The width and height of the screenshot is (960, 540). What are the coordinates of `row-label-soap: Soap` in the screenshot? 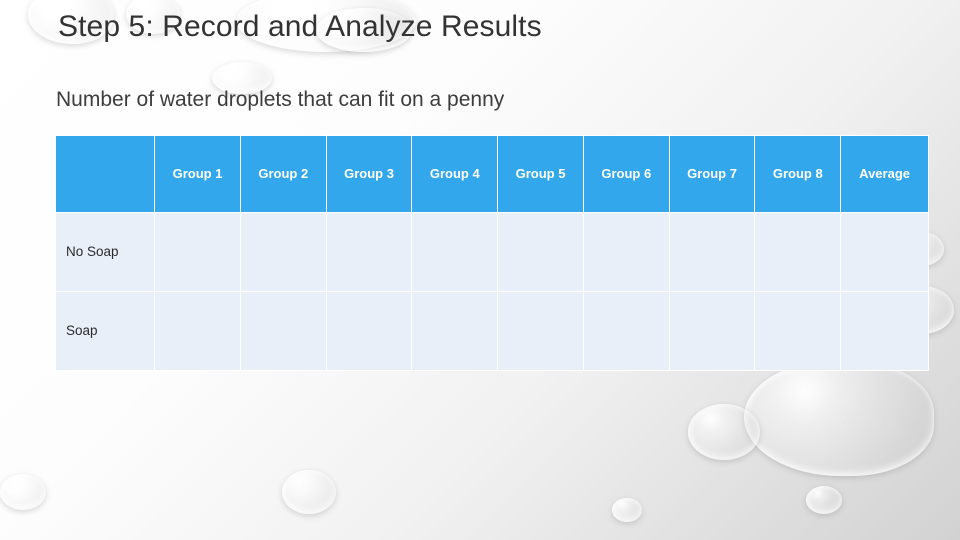 It's located at (105, 331).